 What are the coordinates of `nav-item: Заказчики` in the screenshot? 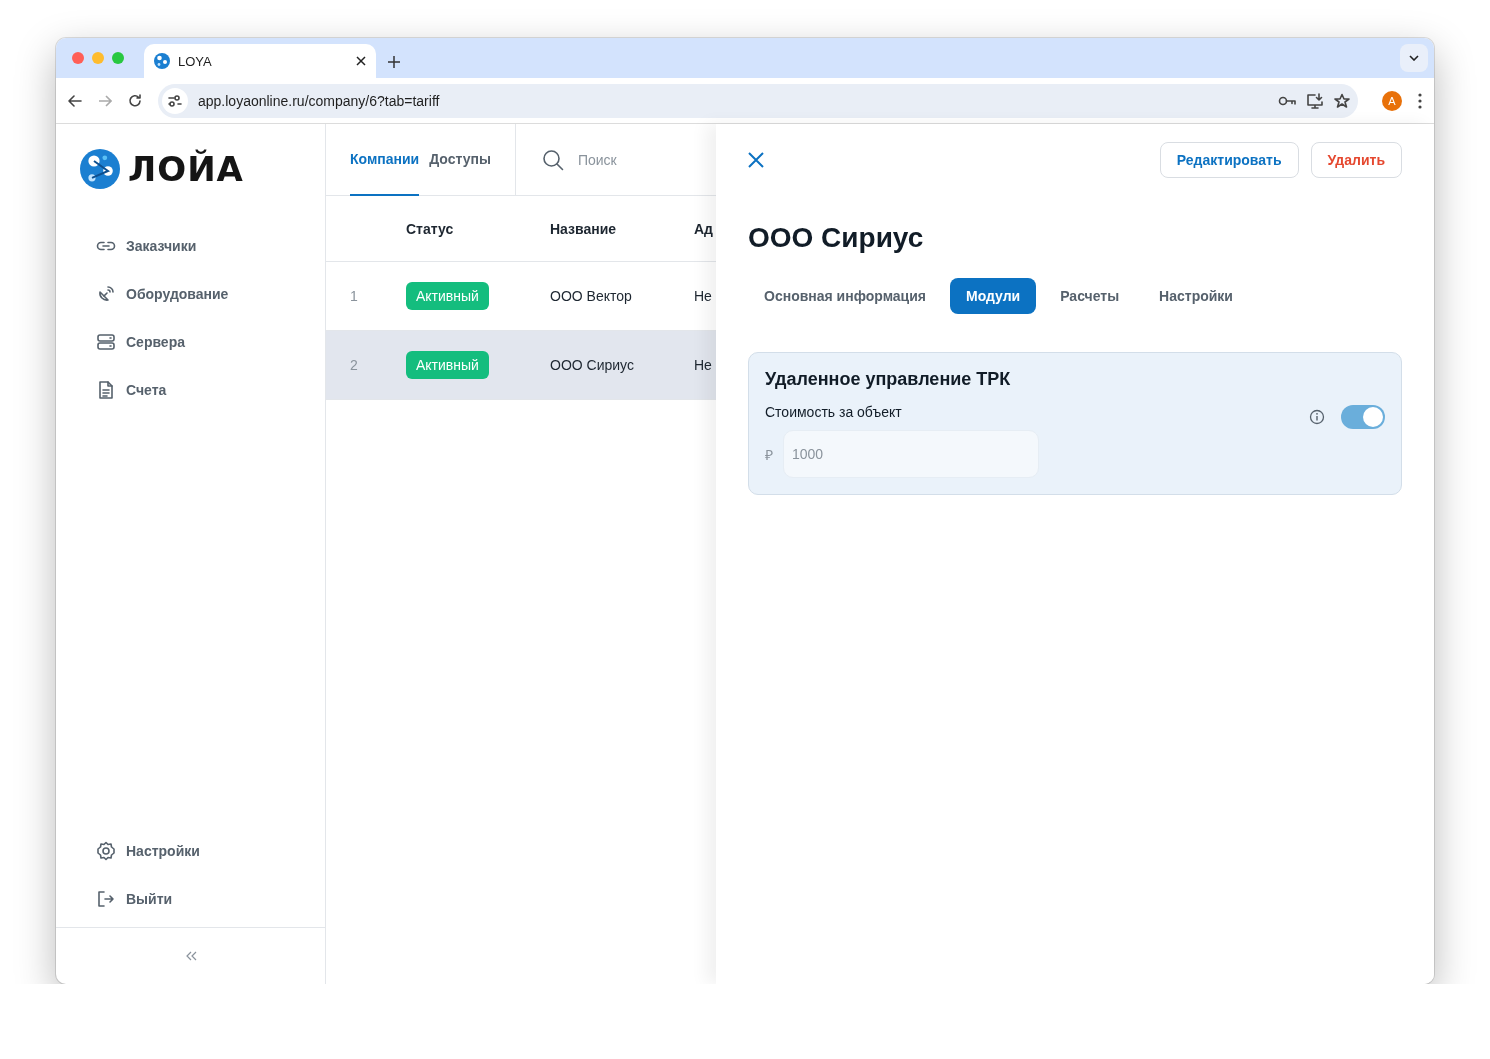 It's located at (210, 246).